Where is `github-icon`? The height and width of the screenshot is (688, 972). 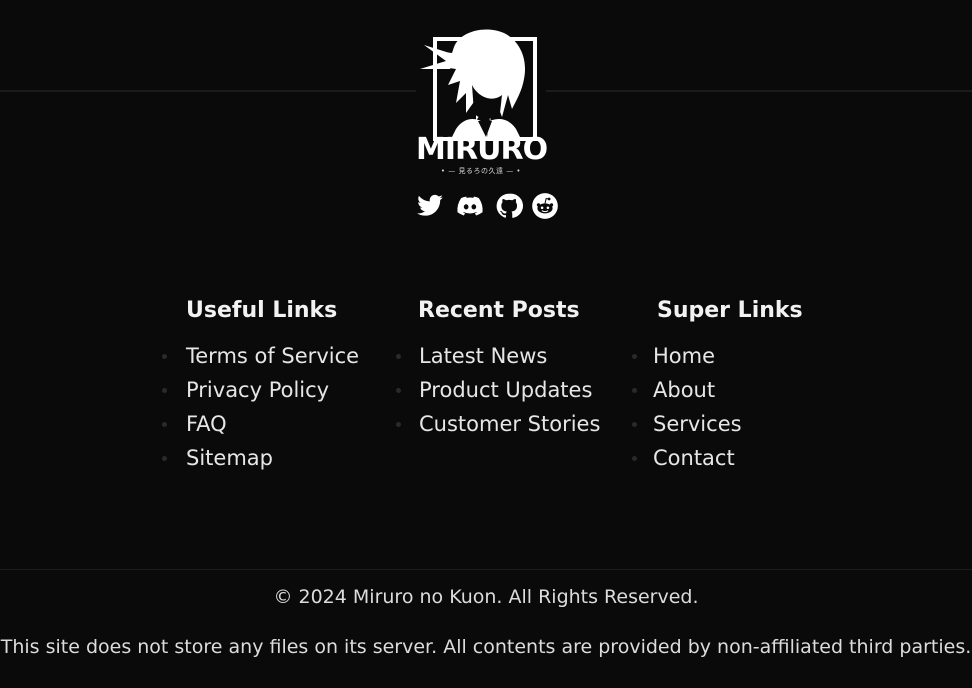
github-icon is located at coordinates (509, 205).